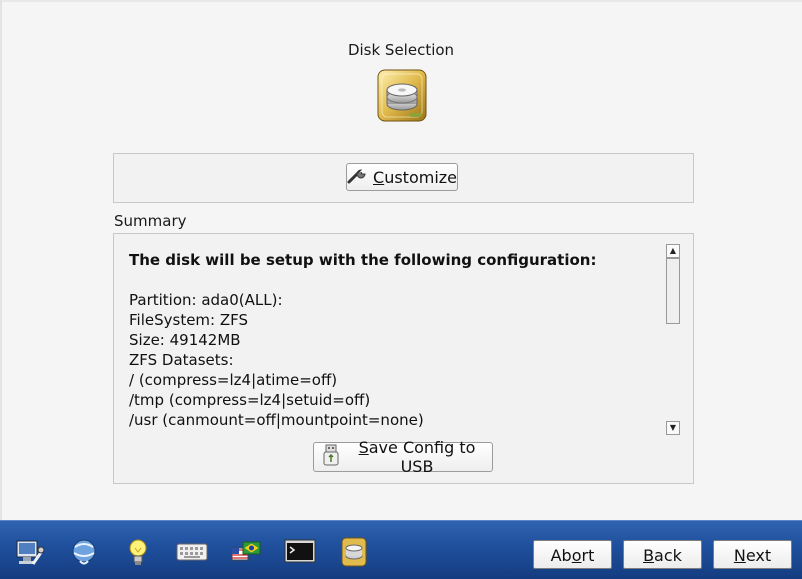  What do you see at coordinates (572, 554) in the screenshot?
I see `abort-button: Abort` at bounding box center [572, 554].